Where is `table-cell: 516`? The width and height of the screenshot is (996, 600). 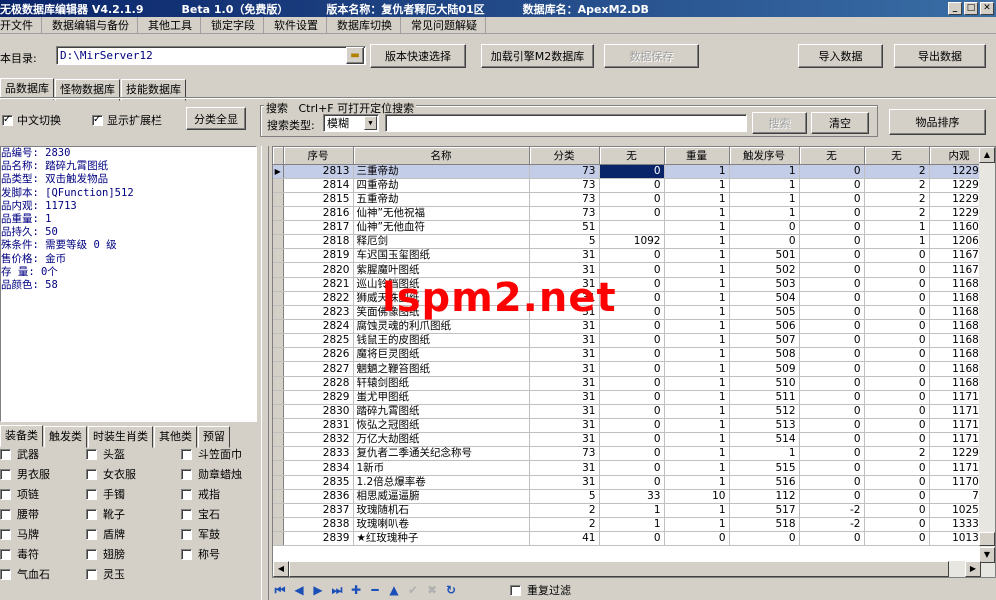
table-cell: 516 is located at coordinates (764, 482).